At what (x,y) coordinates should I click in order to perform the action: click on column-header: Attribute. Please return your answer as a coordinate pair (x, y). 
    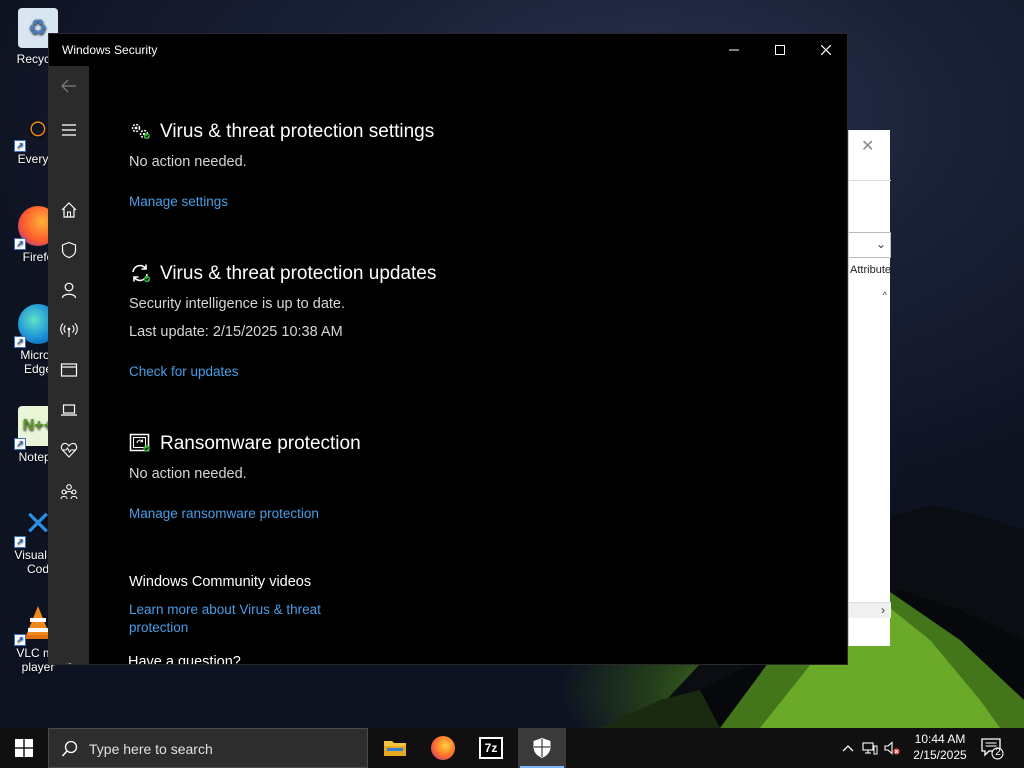
    Looking at the image, I should click on (870, 270).